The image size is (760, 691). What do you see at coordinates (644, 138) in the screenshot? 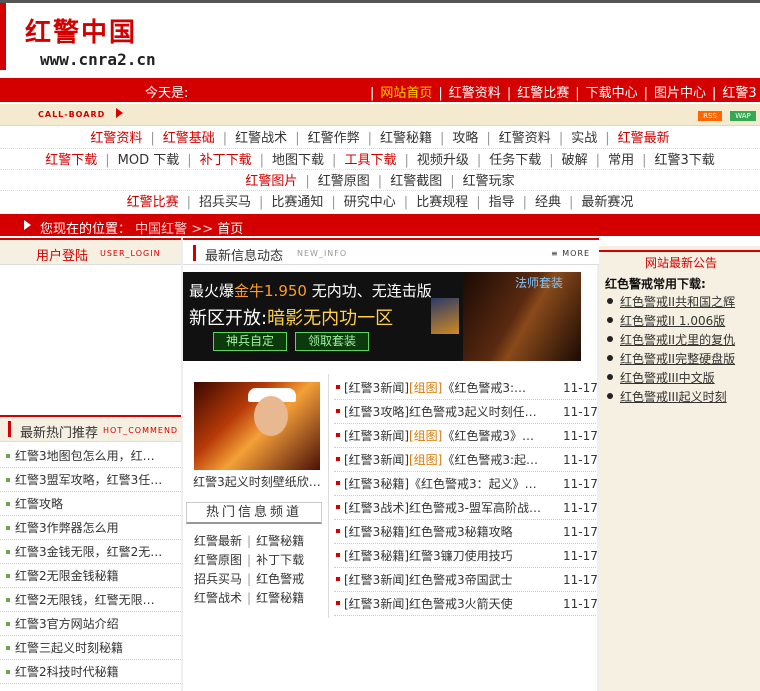
I see `category-link: 红警最新` at bounding box center [644, 138].